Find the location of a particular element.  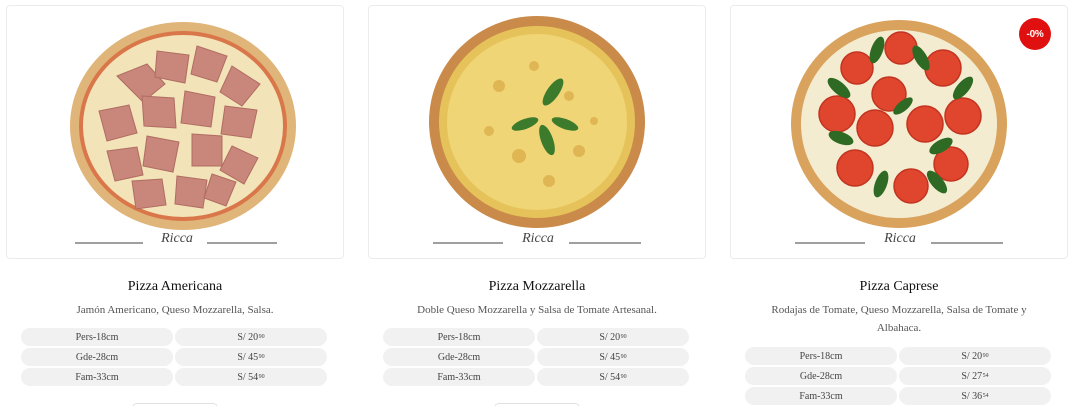

pizza-caprese-image is located at coordinates (899, 132).